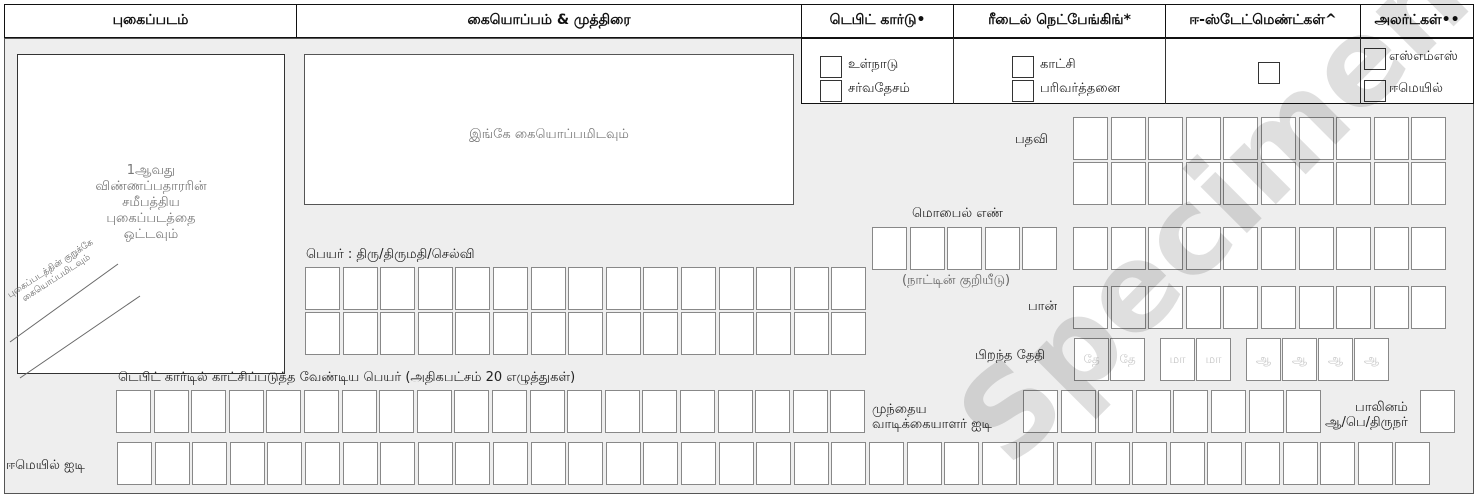 The height and width of the screenshot is (497, 1476). What do you see at coordinates (831, 91) in the screenshot?
I see `checkbox-international` at bounding box center [831, 91].